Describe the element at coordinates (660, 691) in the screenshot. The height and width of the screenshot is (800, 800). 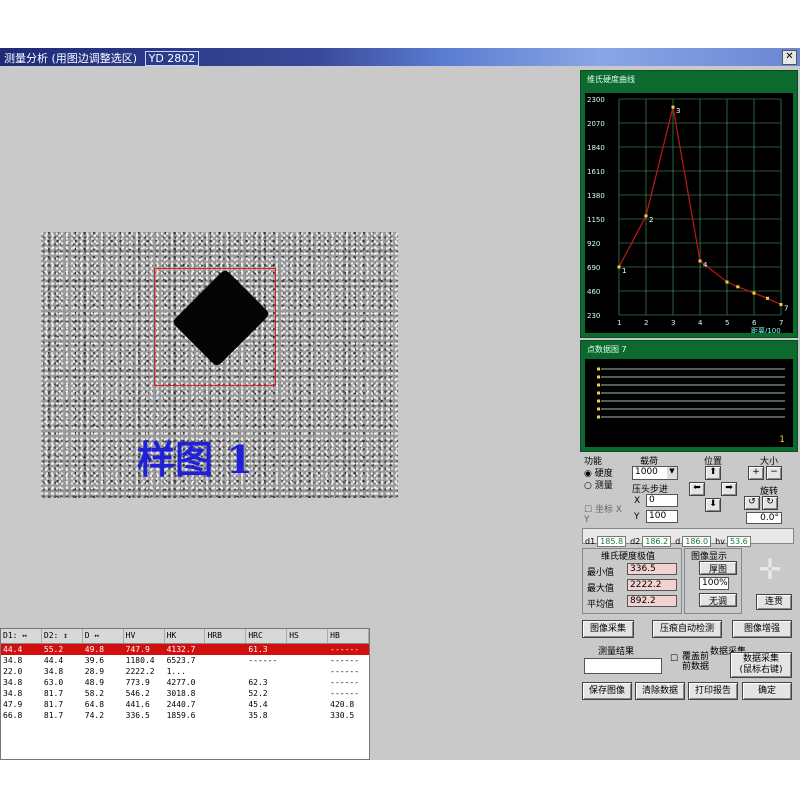
I see `clear-data-button: 清除数据` at that location.